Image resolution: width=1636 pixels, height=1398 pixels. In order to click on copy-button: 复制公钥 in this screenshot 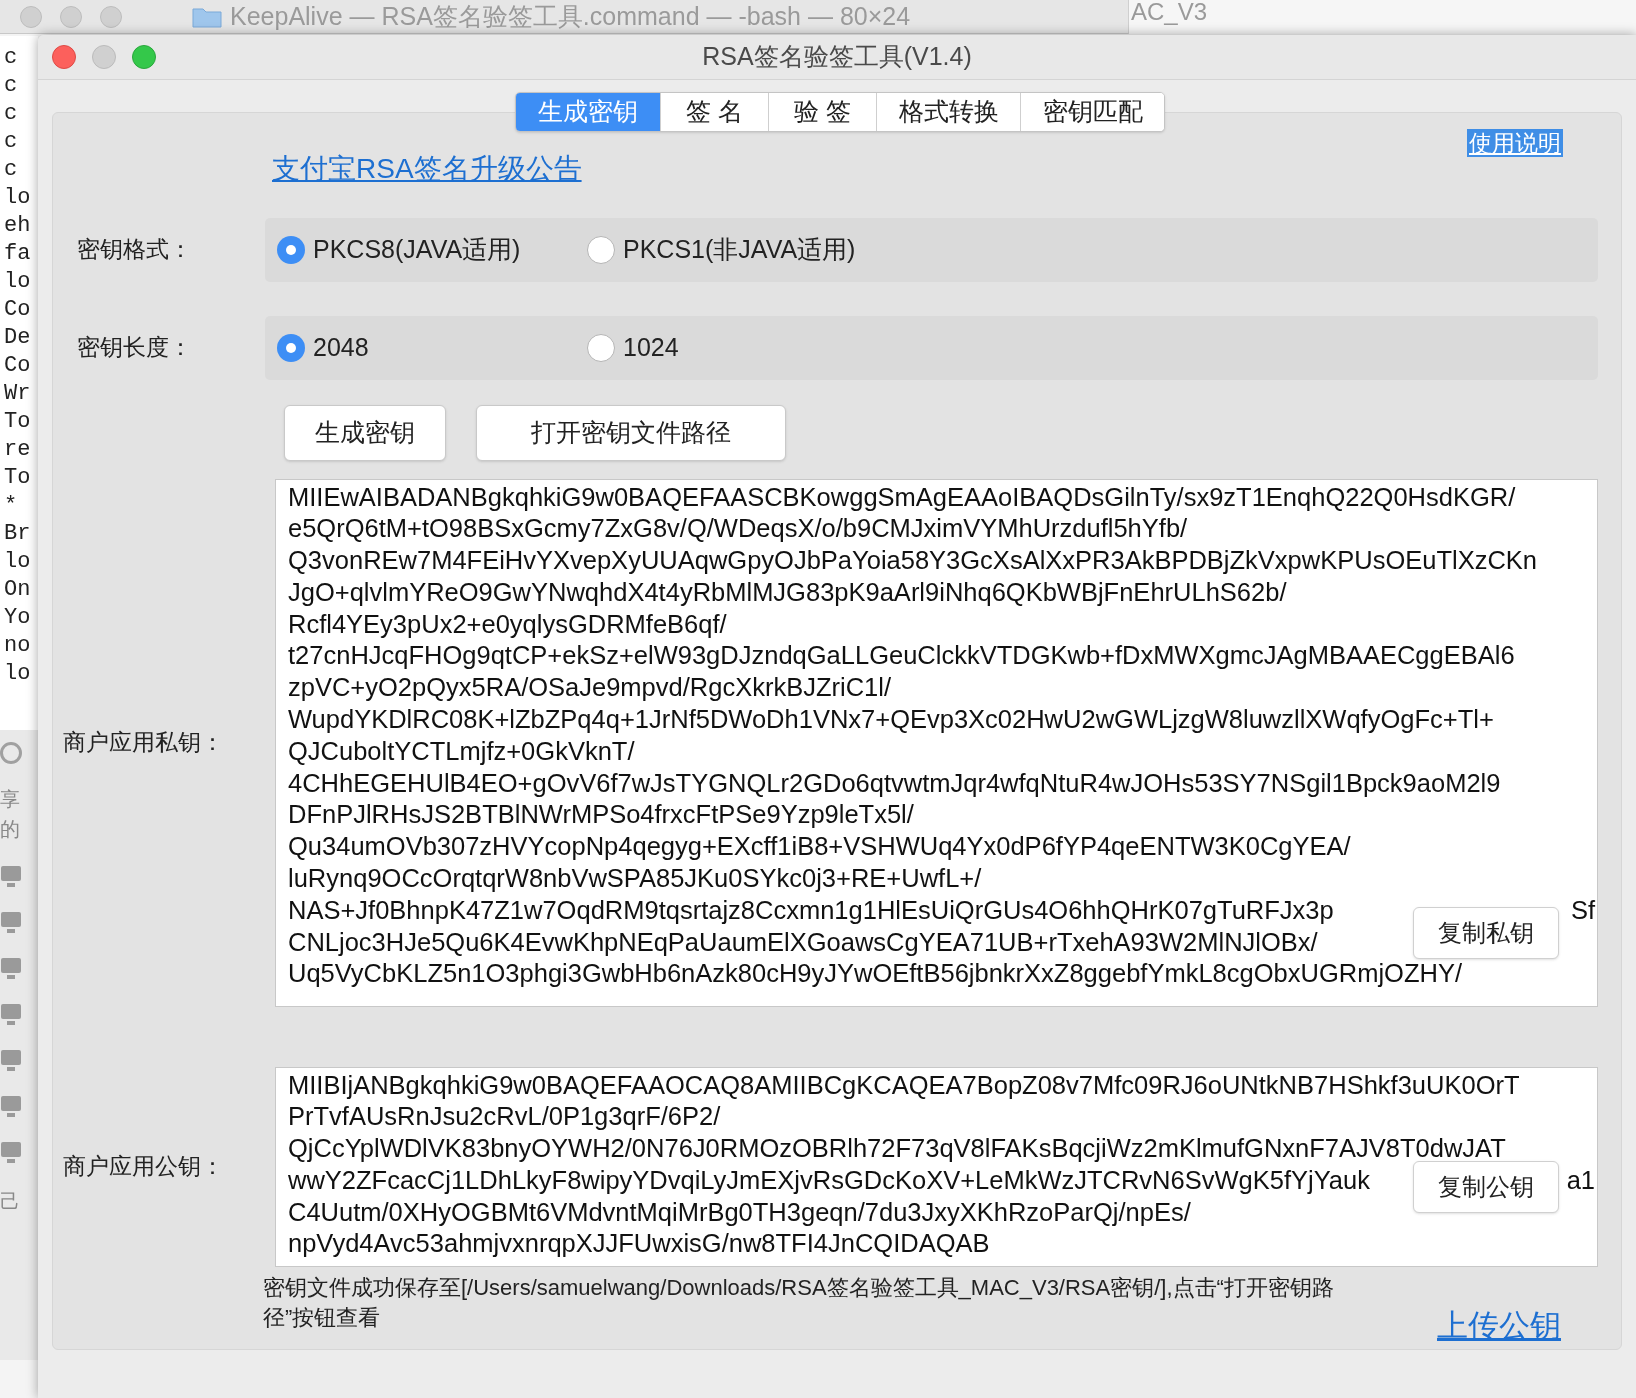, I will do `click(1486, 1186)`.